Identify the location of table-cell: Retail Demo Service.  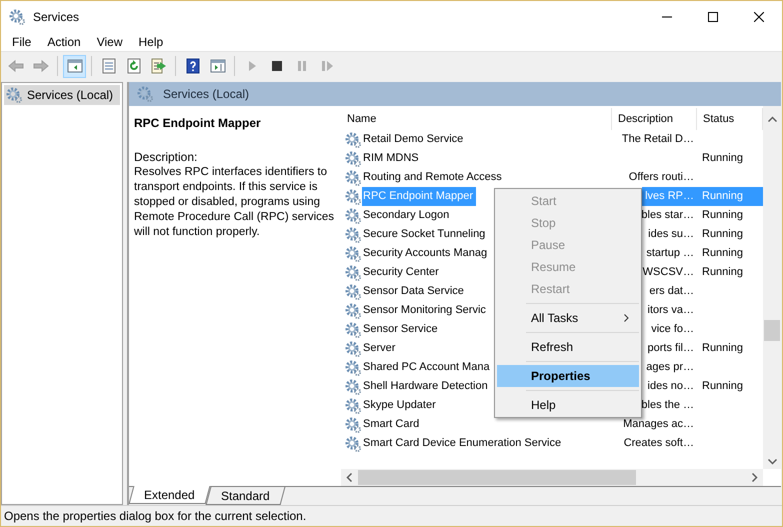
(414, 139).